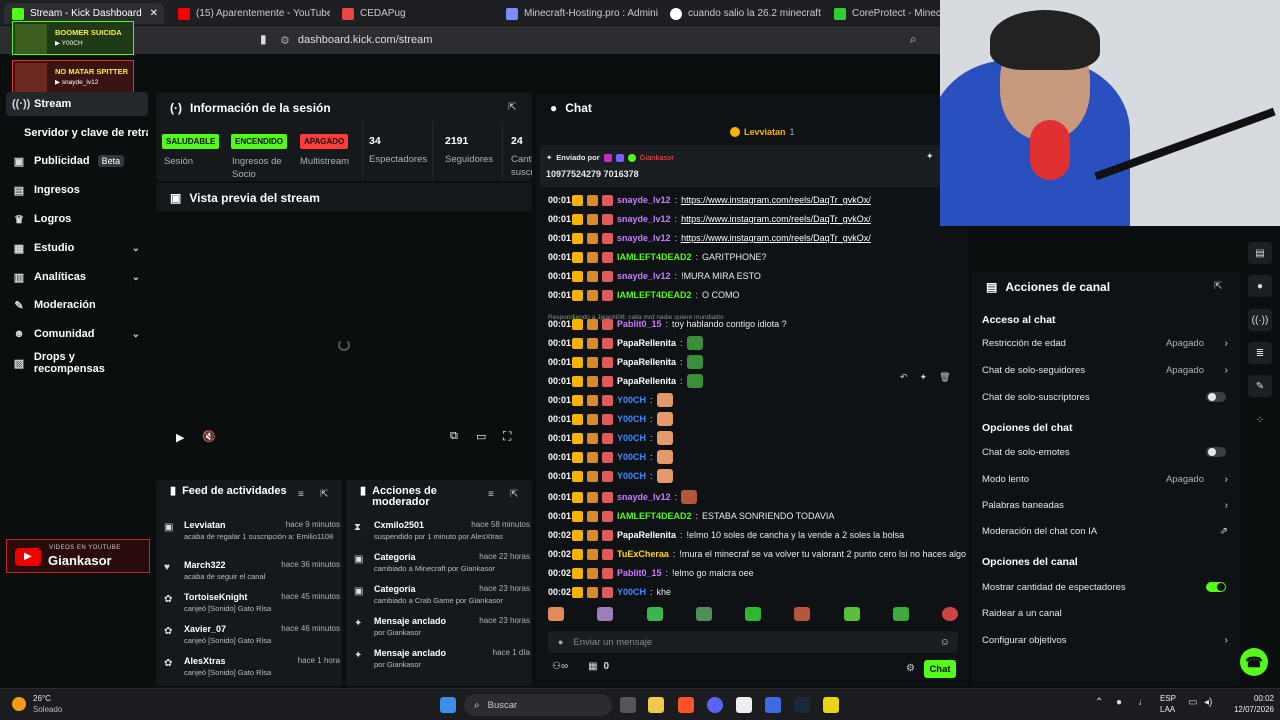 The width and height of the screenshot is (1280, 720). I want to click on rail-broadcast-icon: ((·)), so click(1260, 320).